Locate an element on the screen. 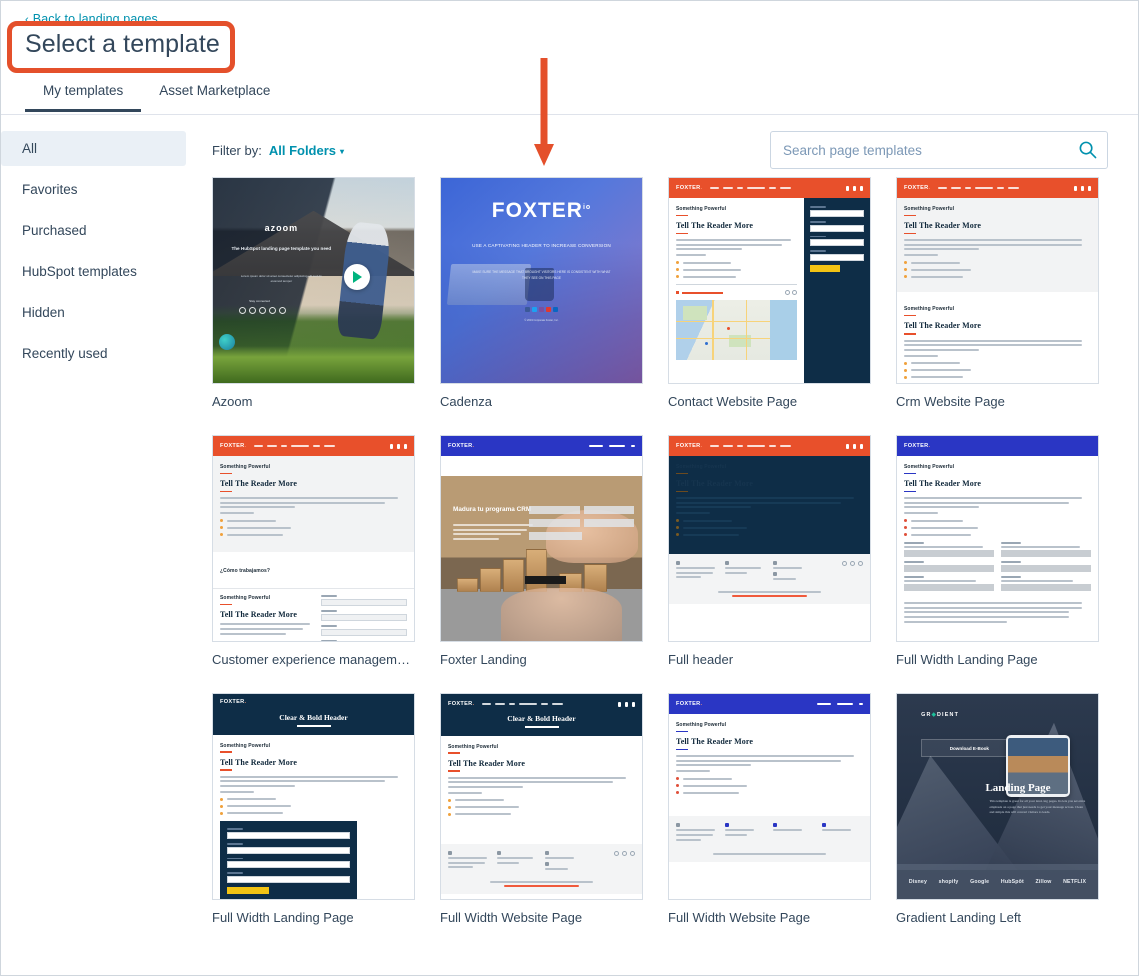  gradient-logo-rest: DIENT is located at coordinates (948, 715).